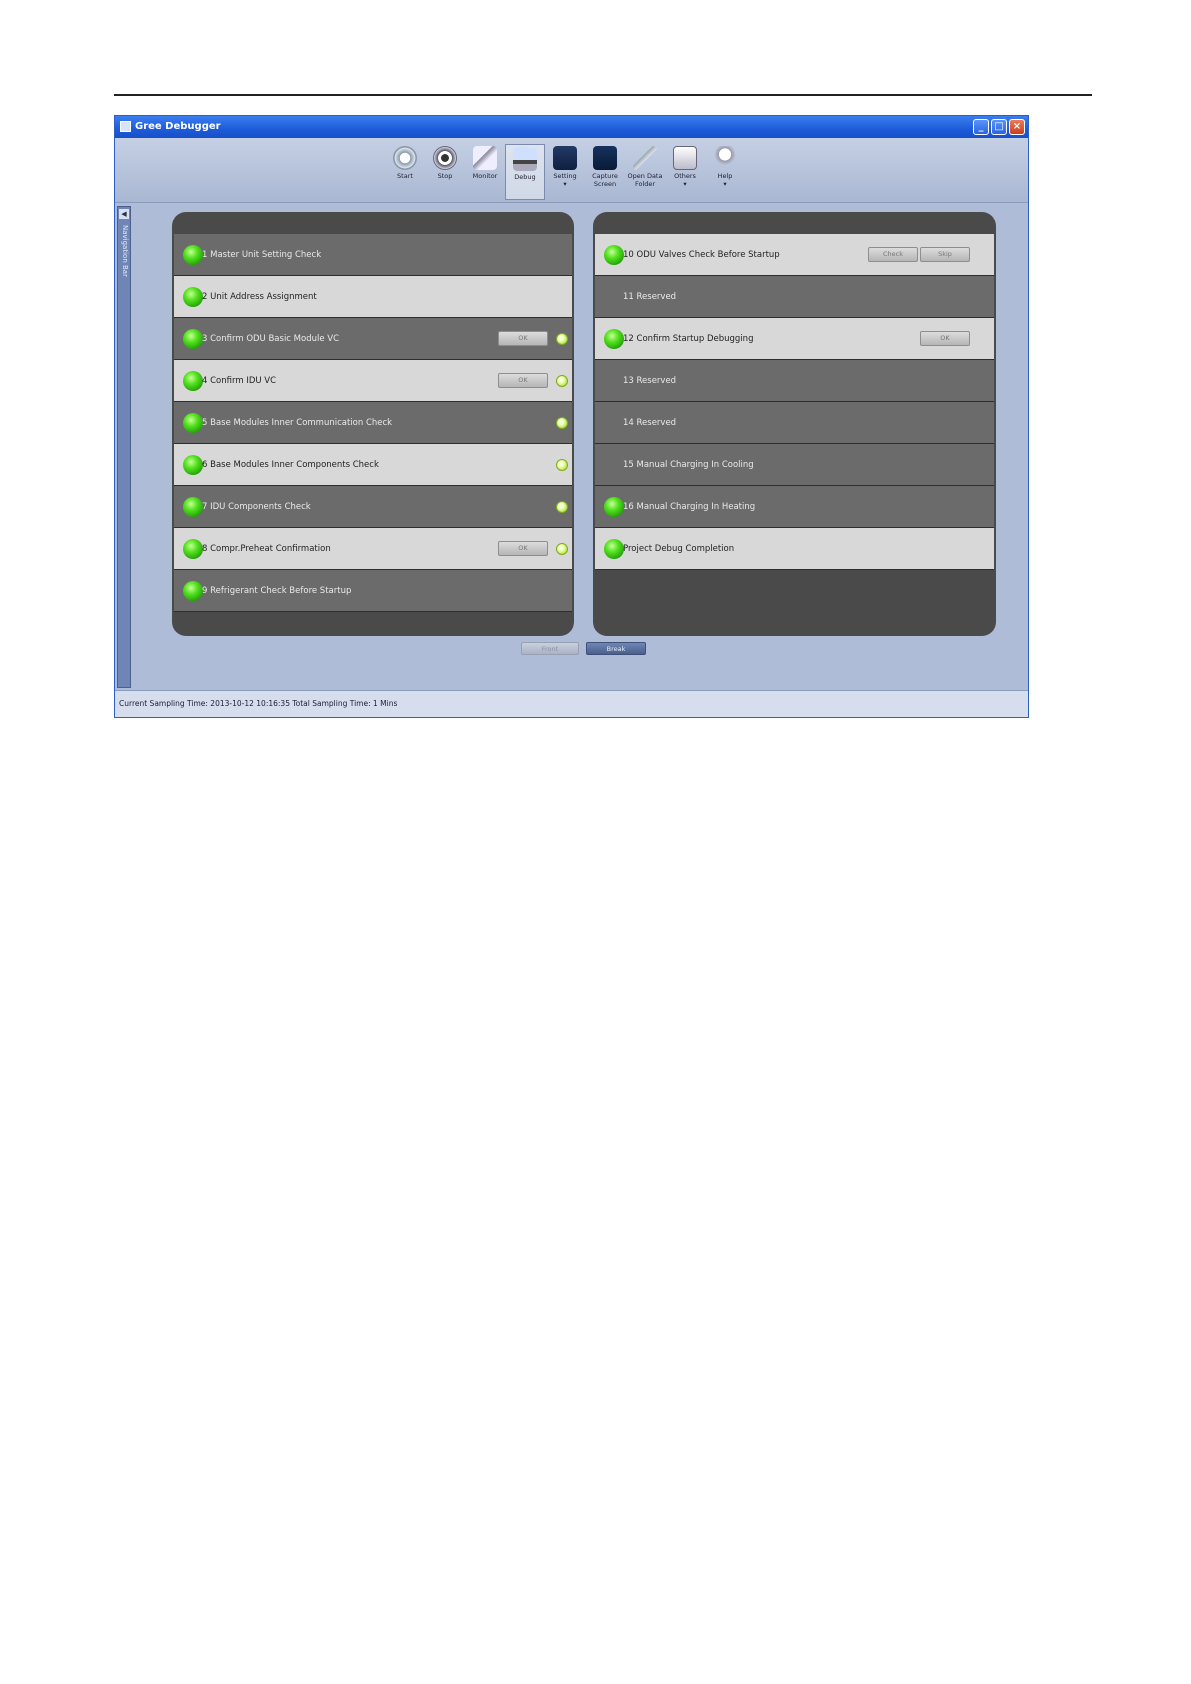 Image resolution: width=1191 pixels, height=1684 pixels. What do you see at coordinates (794, 381) in the screenshot?
I see `debug-step-row: 13 Reserved` at bounding box center [794, 381].